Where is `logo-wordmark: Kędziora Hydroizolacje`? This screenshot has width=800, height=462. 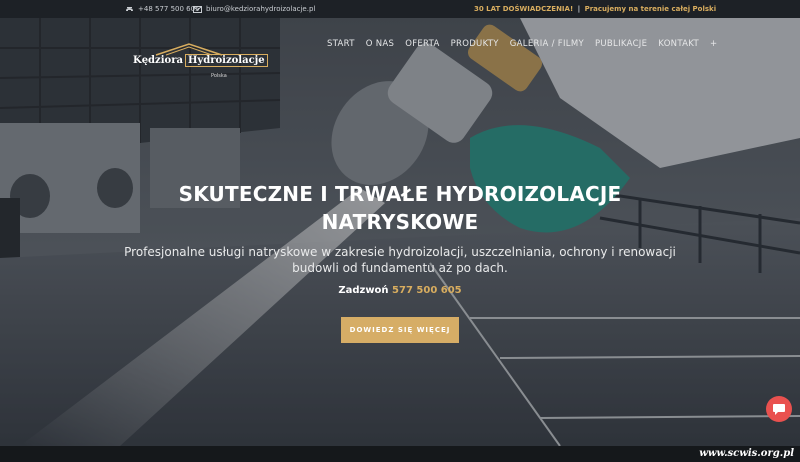 logo-wordmark: Kędziora Hydroizolacje is located at coordinates (200, 60).